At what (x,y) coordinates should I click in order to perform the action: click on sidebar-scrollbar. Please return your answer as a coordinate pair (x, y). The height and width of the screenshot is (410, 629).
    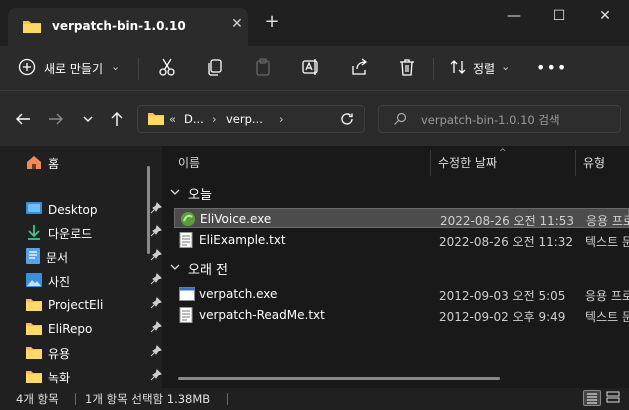
    Looking at the image, I should click on (148, 210).